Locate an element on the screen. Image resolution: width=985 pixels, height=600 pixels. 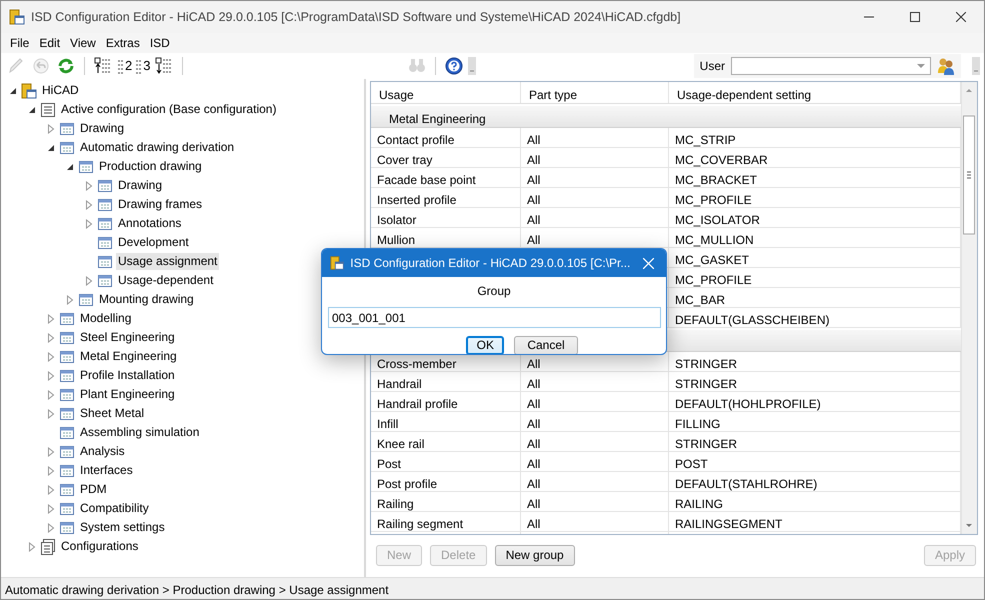
table-cell: Post profile is located at coordinates (446, 481).